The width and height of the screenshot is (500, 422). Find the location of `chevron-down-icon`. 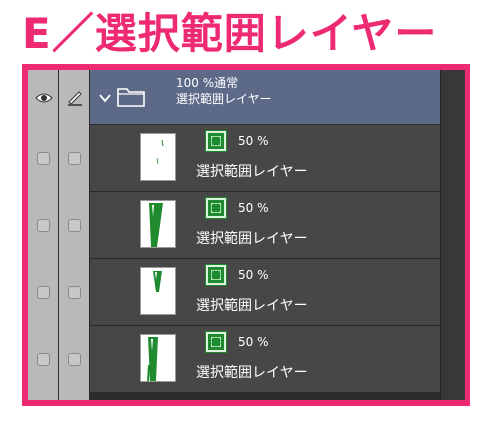

chevron-down-icon is located at coordinates (105, 97).